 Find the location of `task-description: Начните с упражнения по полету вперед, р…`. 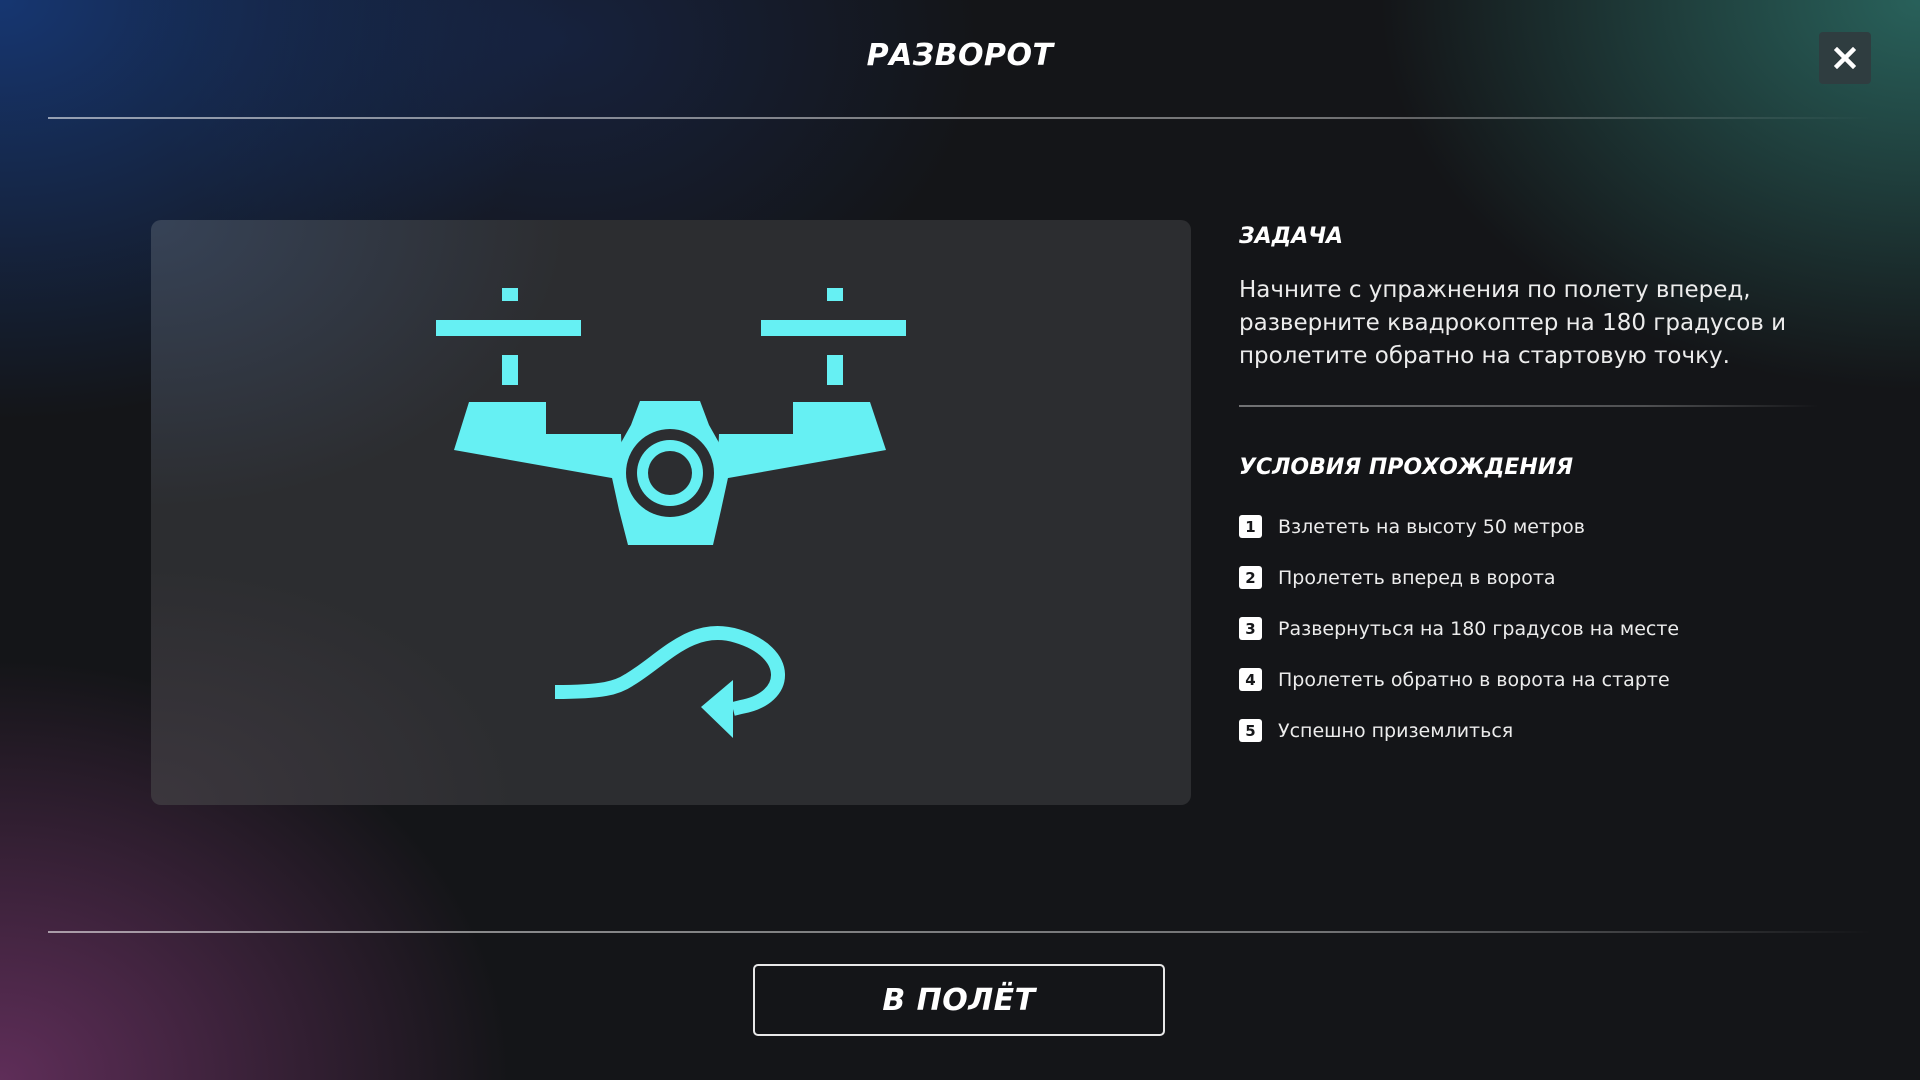

task-description: Начните с упражнения по полету вперед, р… is located at coordinates (1524, 323).